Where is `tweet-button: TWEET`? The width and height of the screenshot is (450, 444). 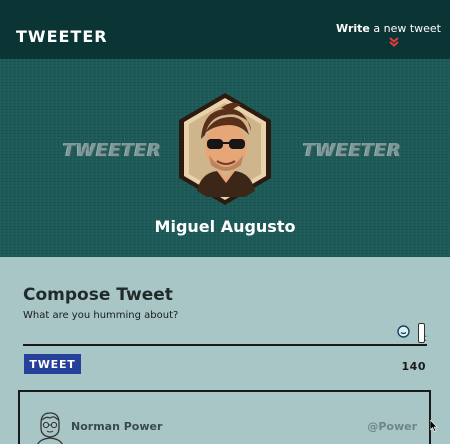
tweet-button: TWEET is located at coordinates (52, 364).